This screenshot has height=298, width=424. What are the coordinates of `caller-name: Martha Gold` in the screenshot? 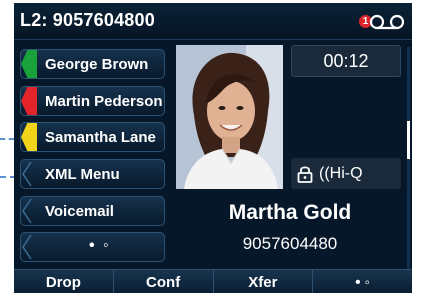 It's located at (290, 212).